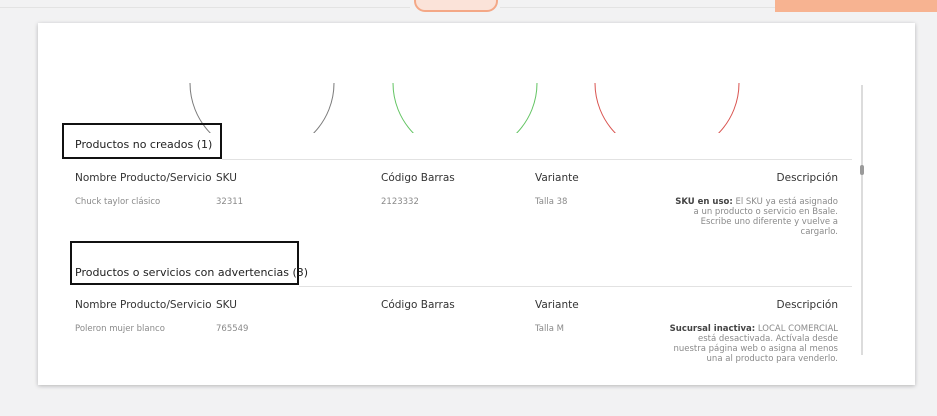 This screenshot has height=416, width=937. What do you see at coordinates (143, 178) in the screenshot?
I see `col-header-name: Nombre Producto/Servicio` at bounding box center [143, 178].